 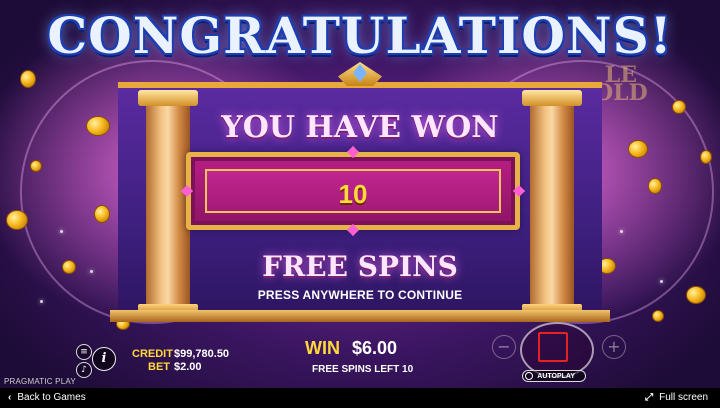 What do you see at coordinates (322, 348) in the screenshot?
I see `win-label: WIN` at bounding box center [322, 348].